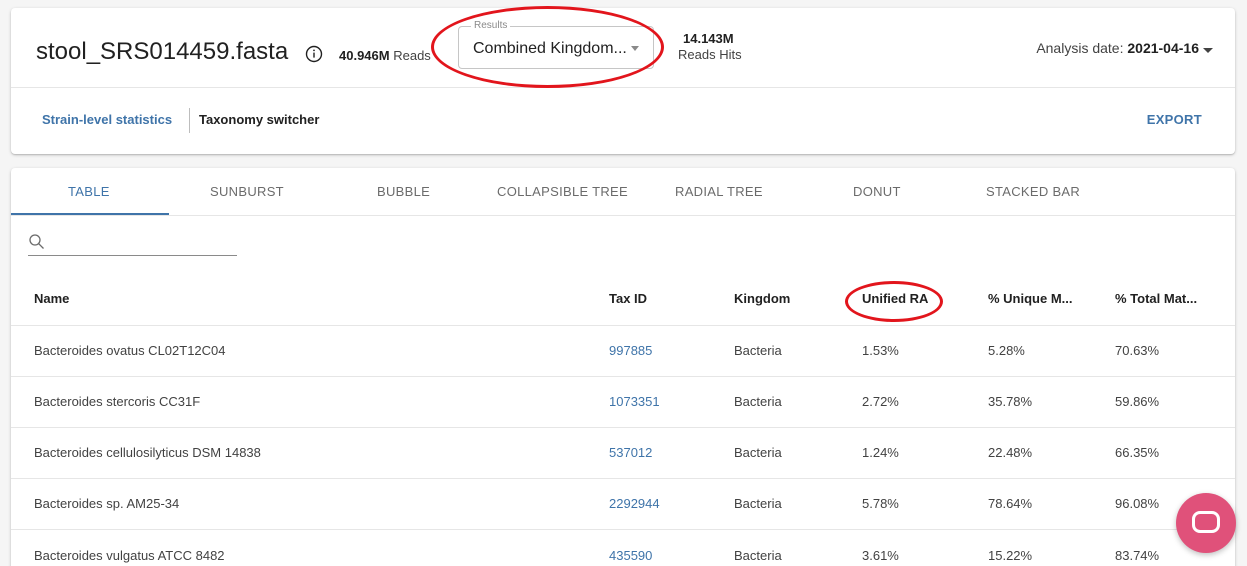 Image resolution: width=1247 pixels, height=566 pixels. I want to click on cell-tax-id-link: 997885, so click(630, 350).